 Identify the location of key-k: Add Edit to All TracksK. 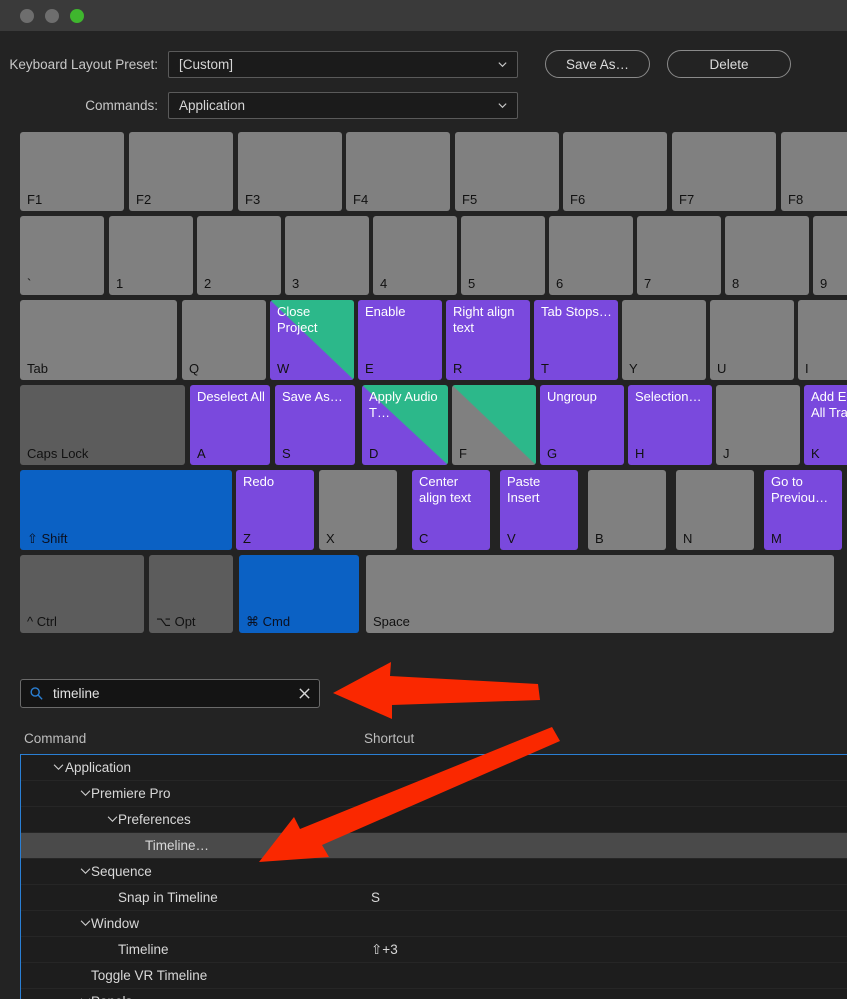
(825, 425).